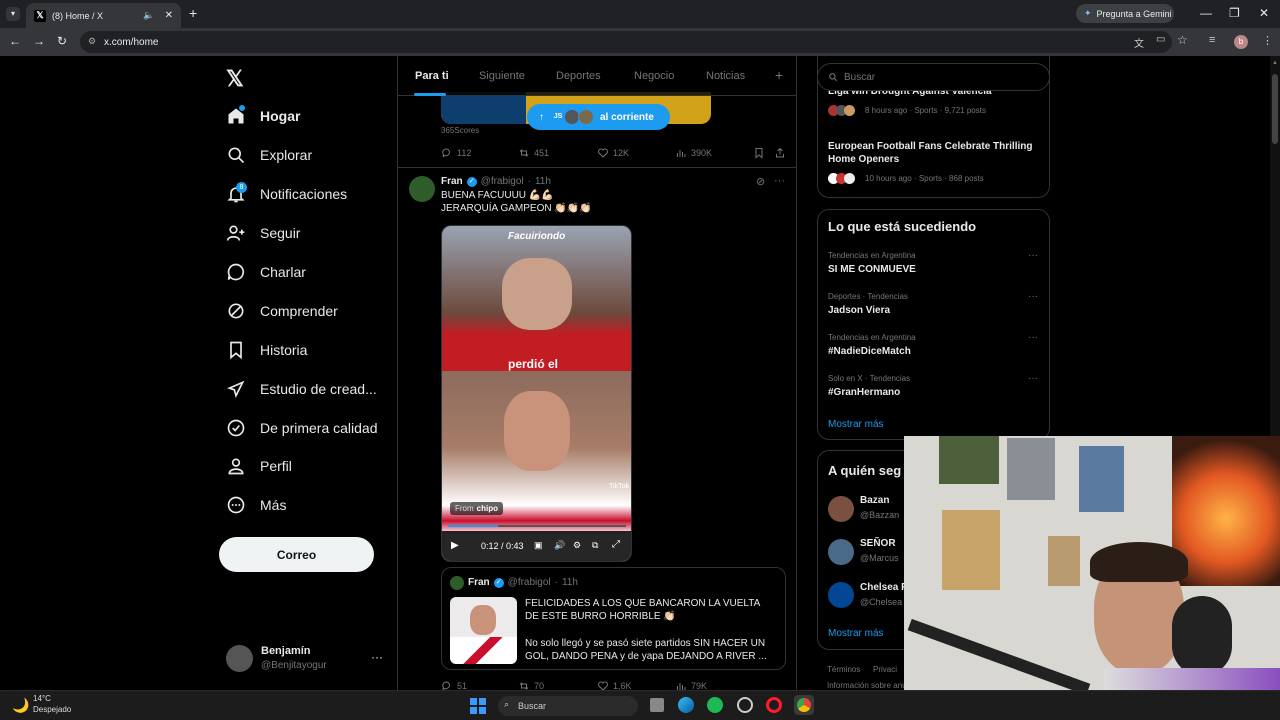 This screenshot has width=1280, height=720. What do you see at coordinates (885, 669) in the screenshot?
I see `footer-privacy: Privaci` at bounding box center [885, 669].